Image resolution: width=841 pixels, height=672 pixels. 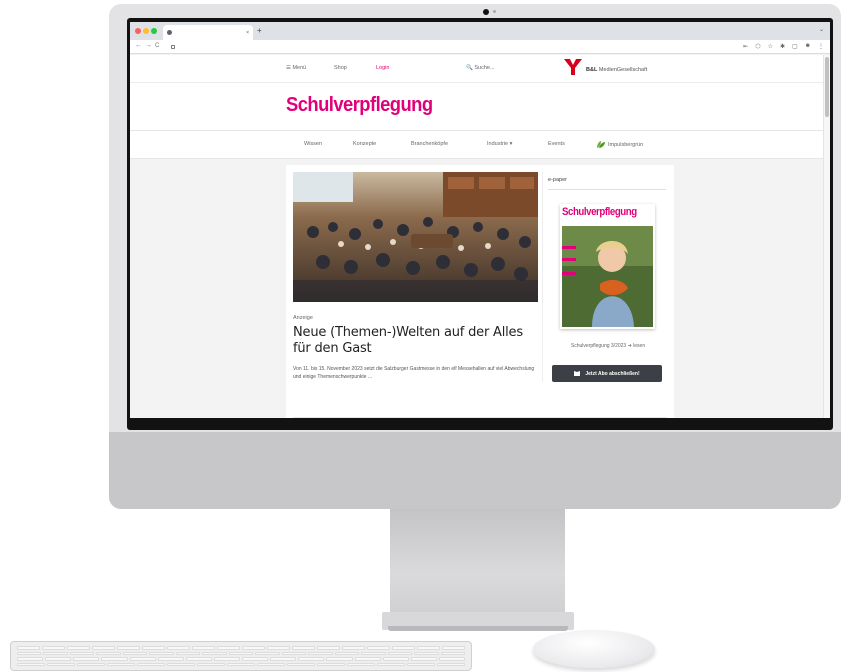 What do you see at coordinates (138, 31) in the screenshot?
I see `close-window-button` at bounding box center [138, 31].